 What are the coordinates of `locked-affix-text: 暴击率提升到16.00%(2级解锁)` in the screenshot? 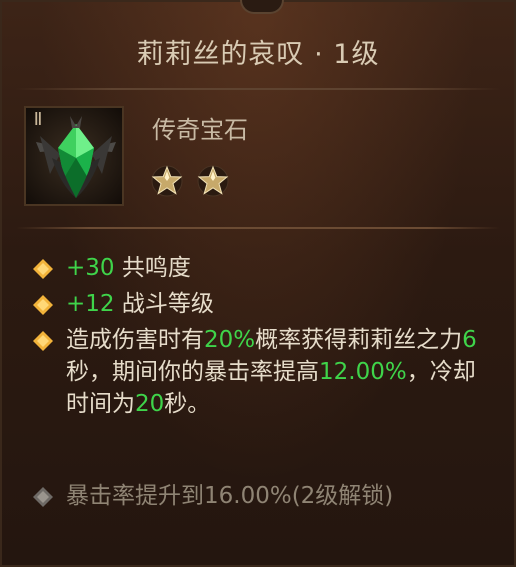 It's located at (230, 496).